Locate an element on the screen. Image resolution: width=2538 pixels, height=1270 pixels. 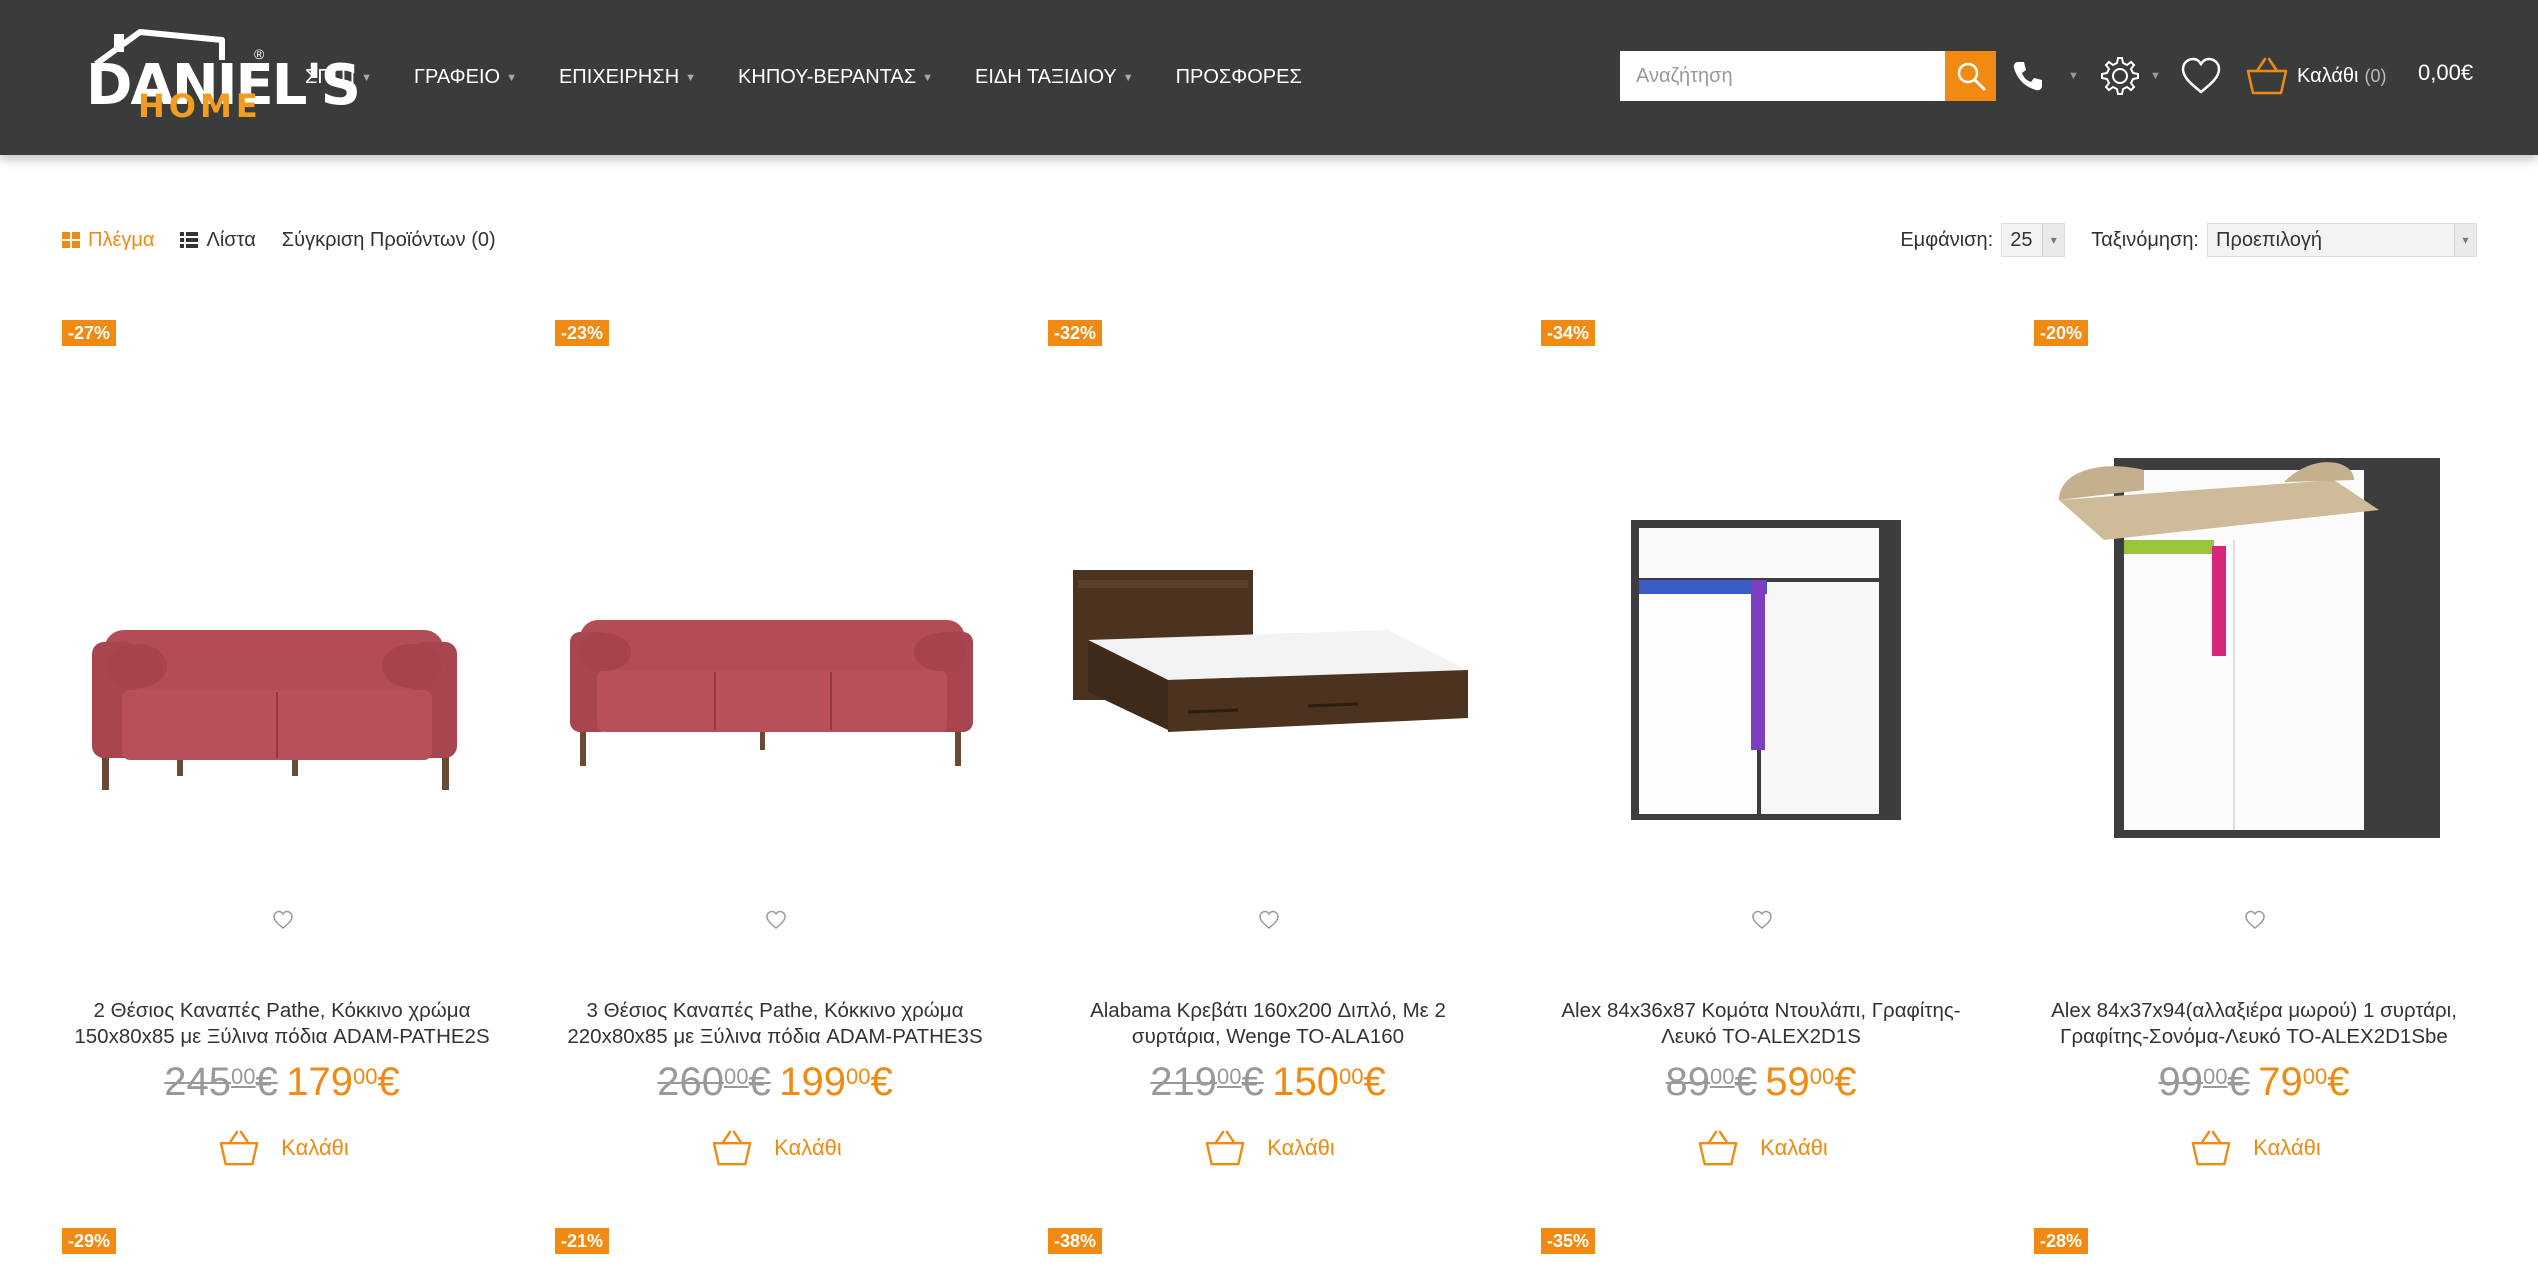
grid-icon is located at coordinates (71, 240).